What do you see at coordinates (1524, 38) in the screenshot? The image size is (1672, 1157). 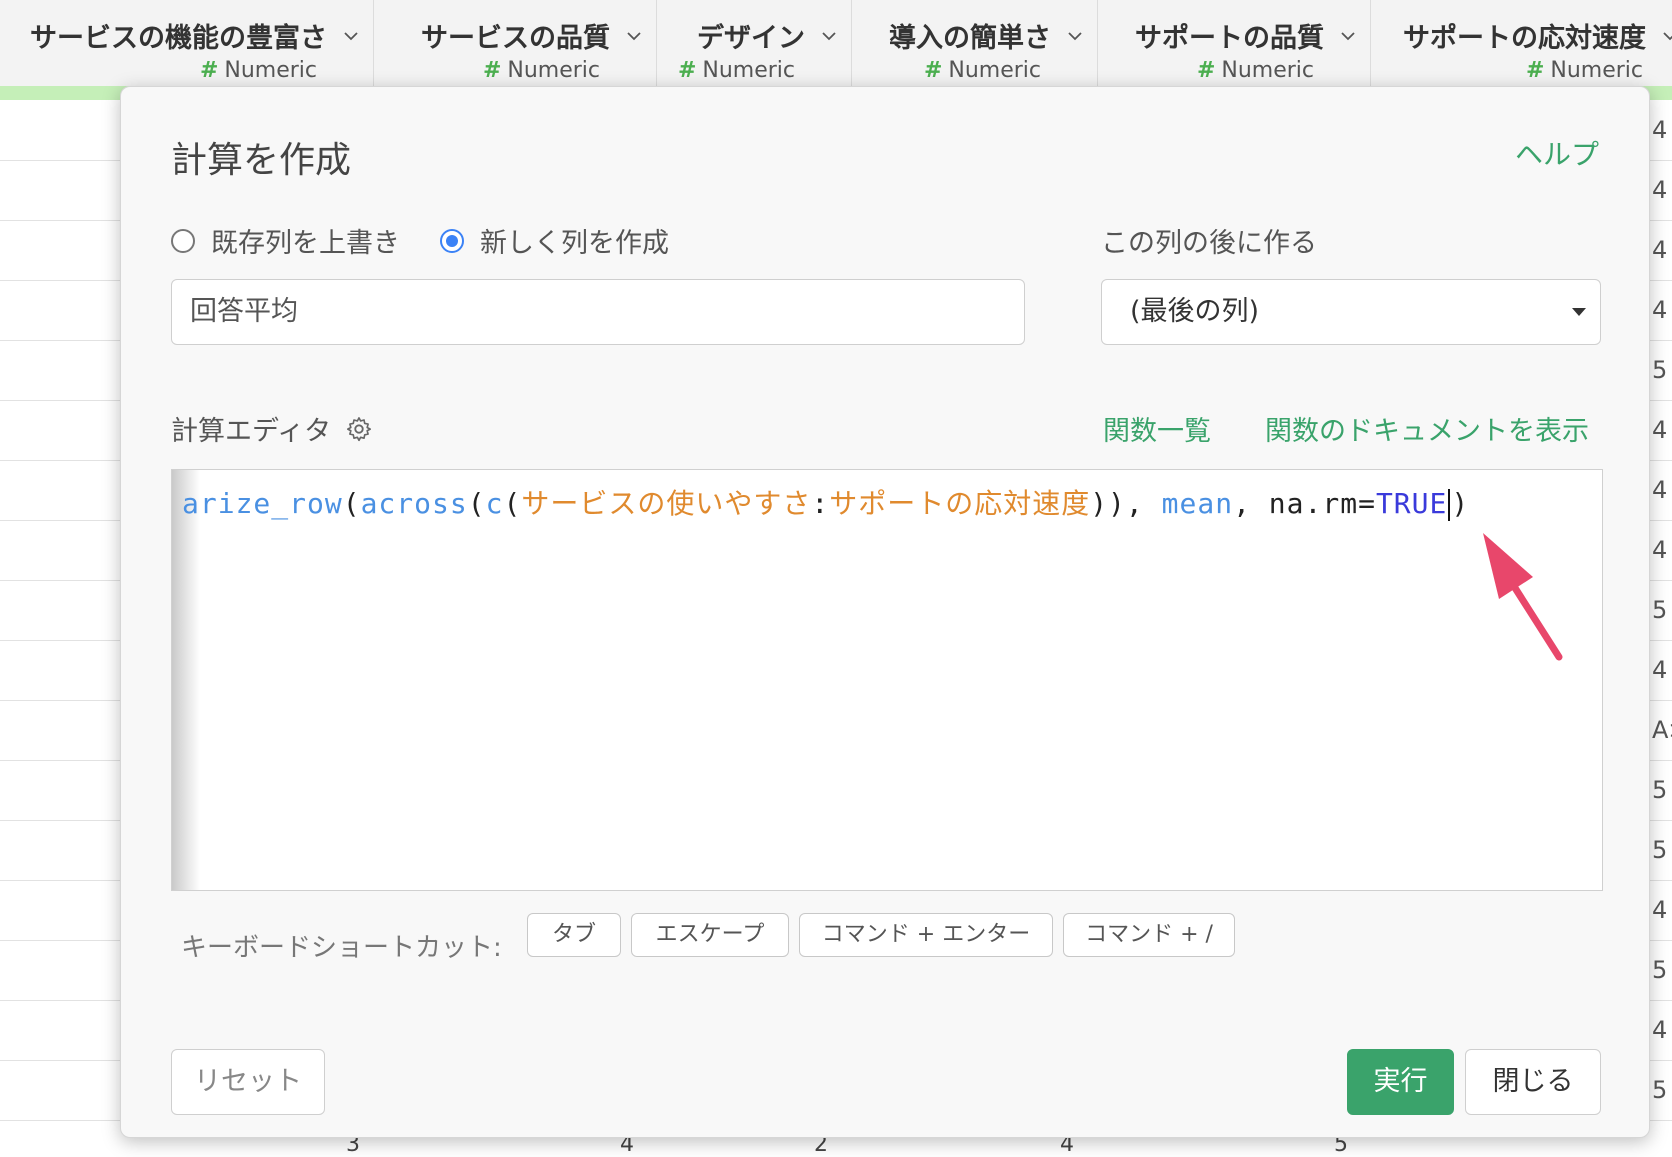 I see `column-name: サポートの応対速度` at bounding box center [1524, 38].